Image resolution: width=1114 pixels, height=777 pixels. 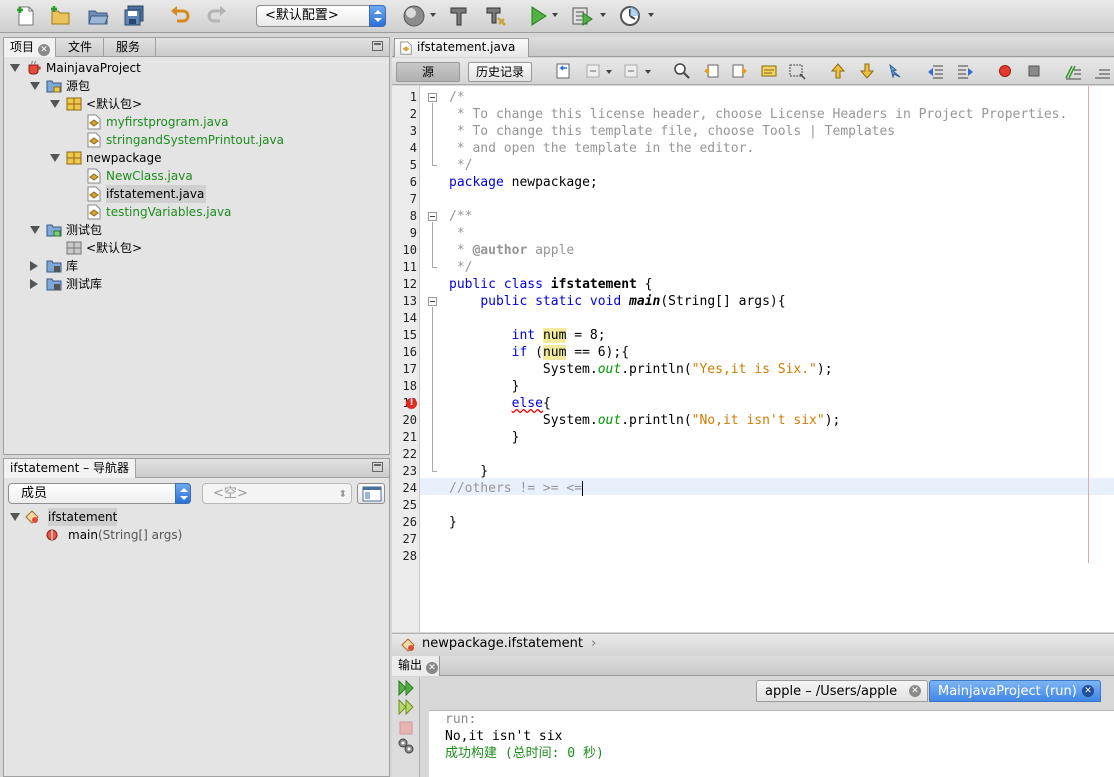 I want to click on shift-left-icon, so click(x=936, y=71).